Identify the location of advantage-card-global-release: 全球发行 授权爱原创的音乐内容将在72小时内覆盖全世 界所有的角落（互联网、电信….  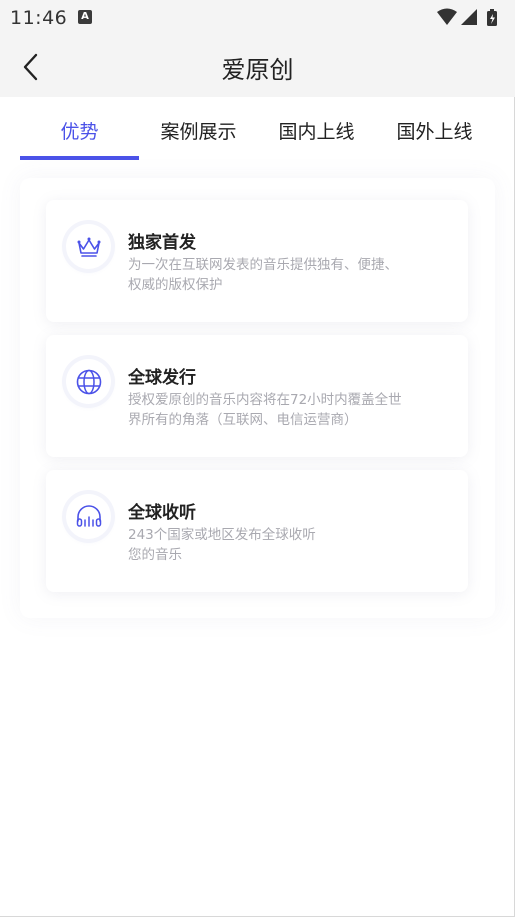
(257, 396).